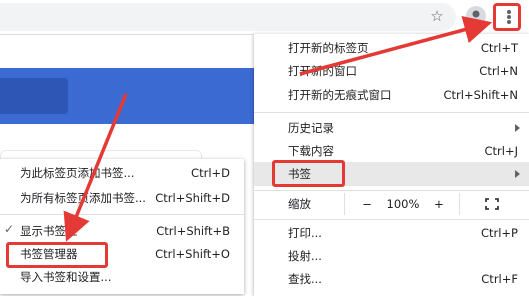 This screenshot has width=529, height=296. What do you see at coordinates (507, 17) in the screenshot?
I see `highlight-box-menu-button` at bounding box center [507, 17].